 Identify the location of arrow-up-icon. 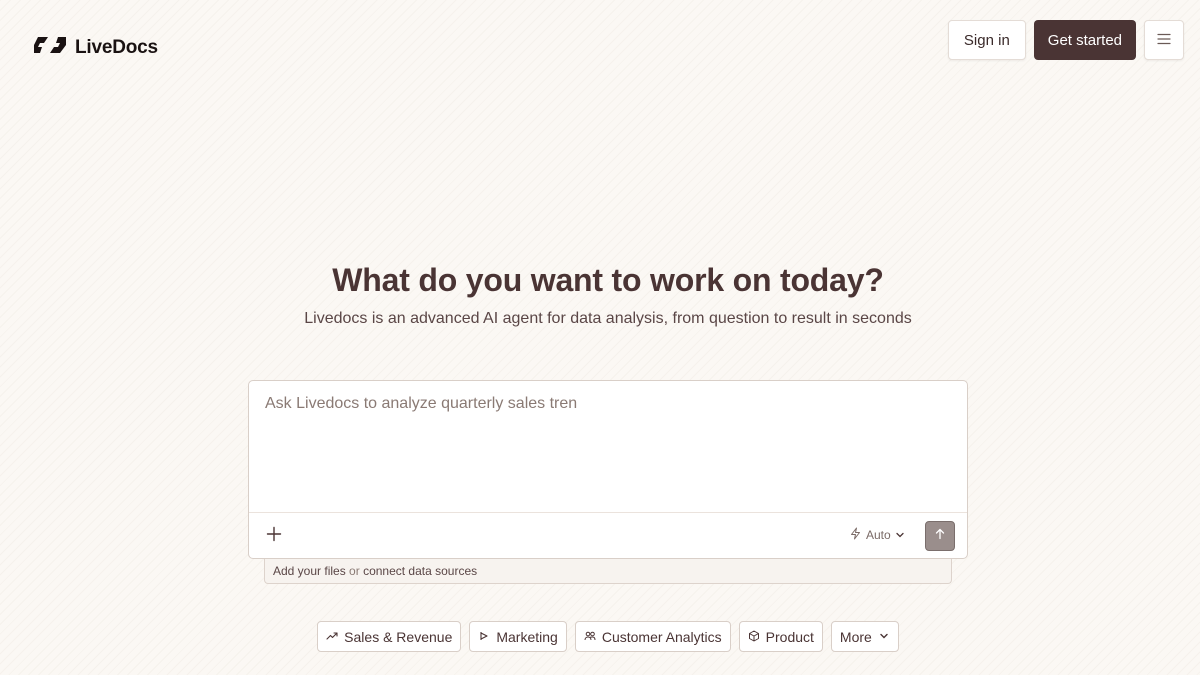
(940, 536).